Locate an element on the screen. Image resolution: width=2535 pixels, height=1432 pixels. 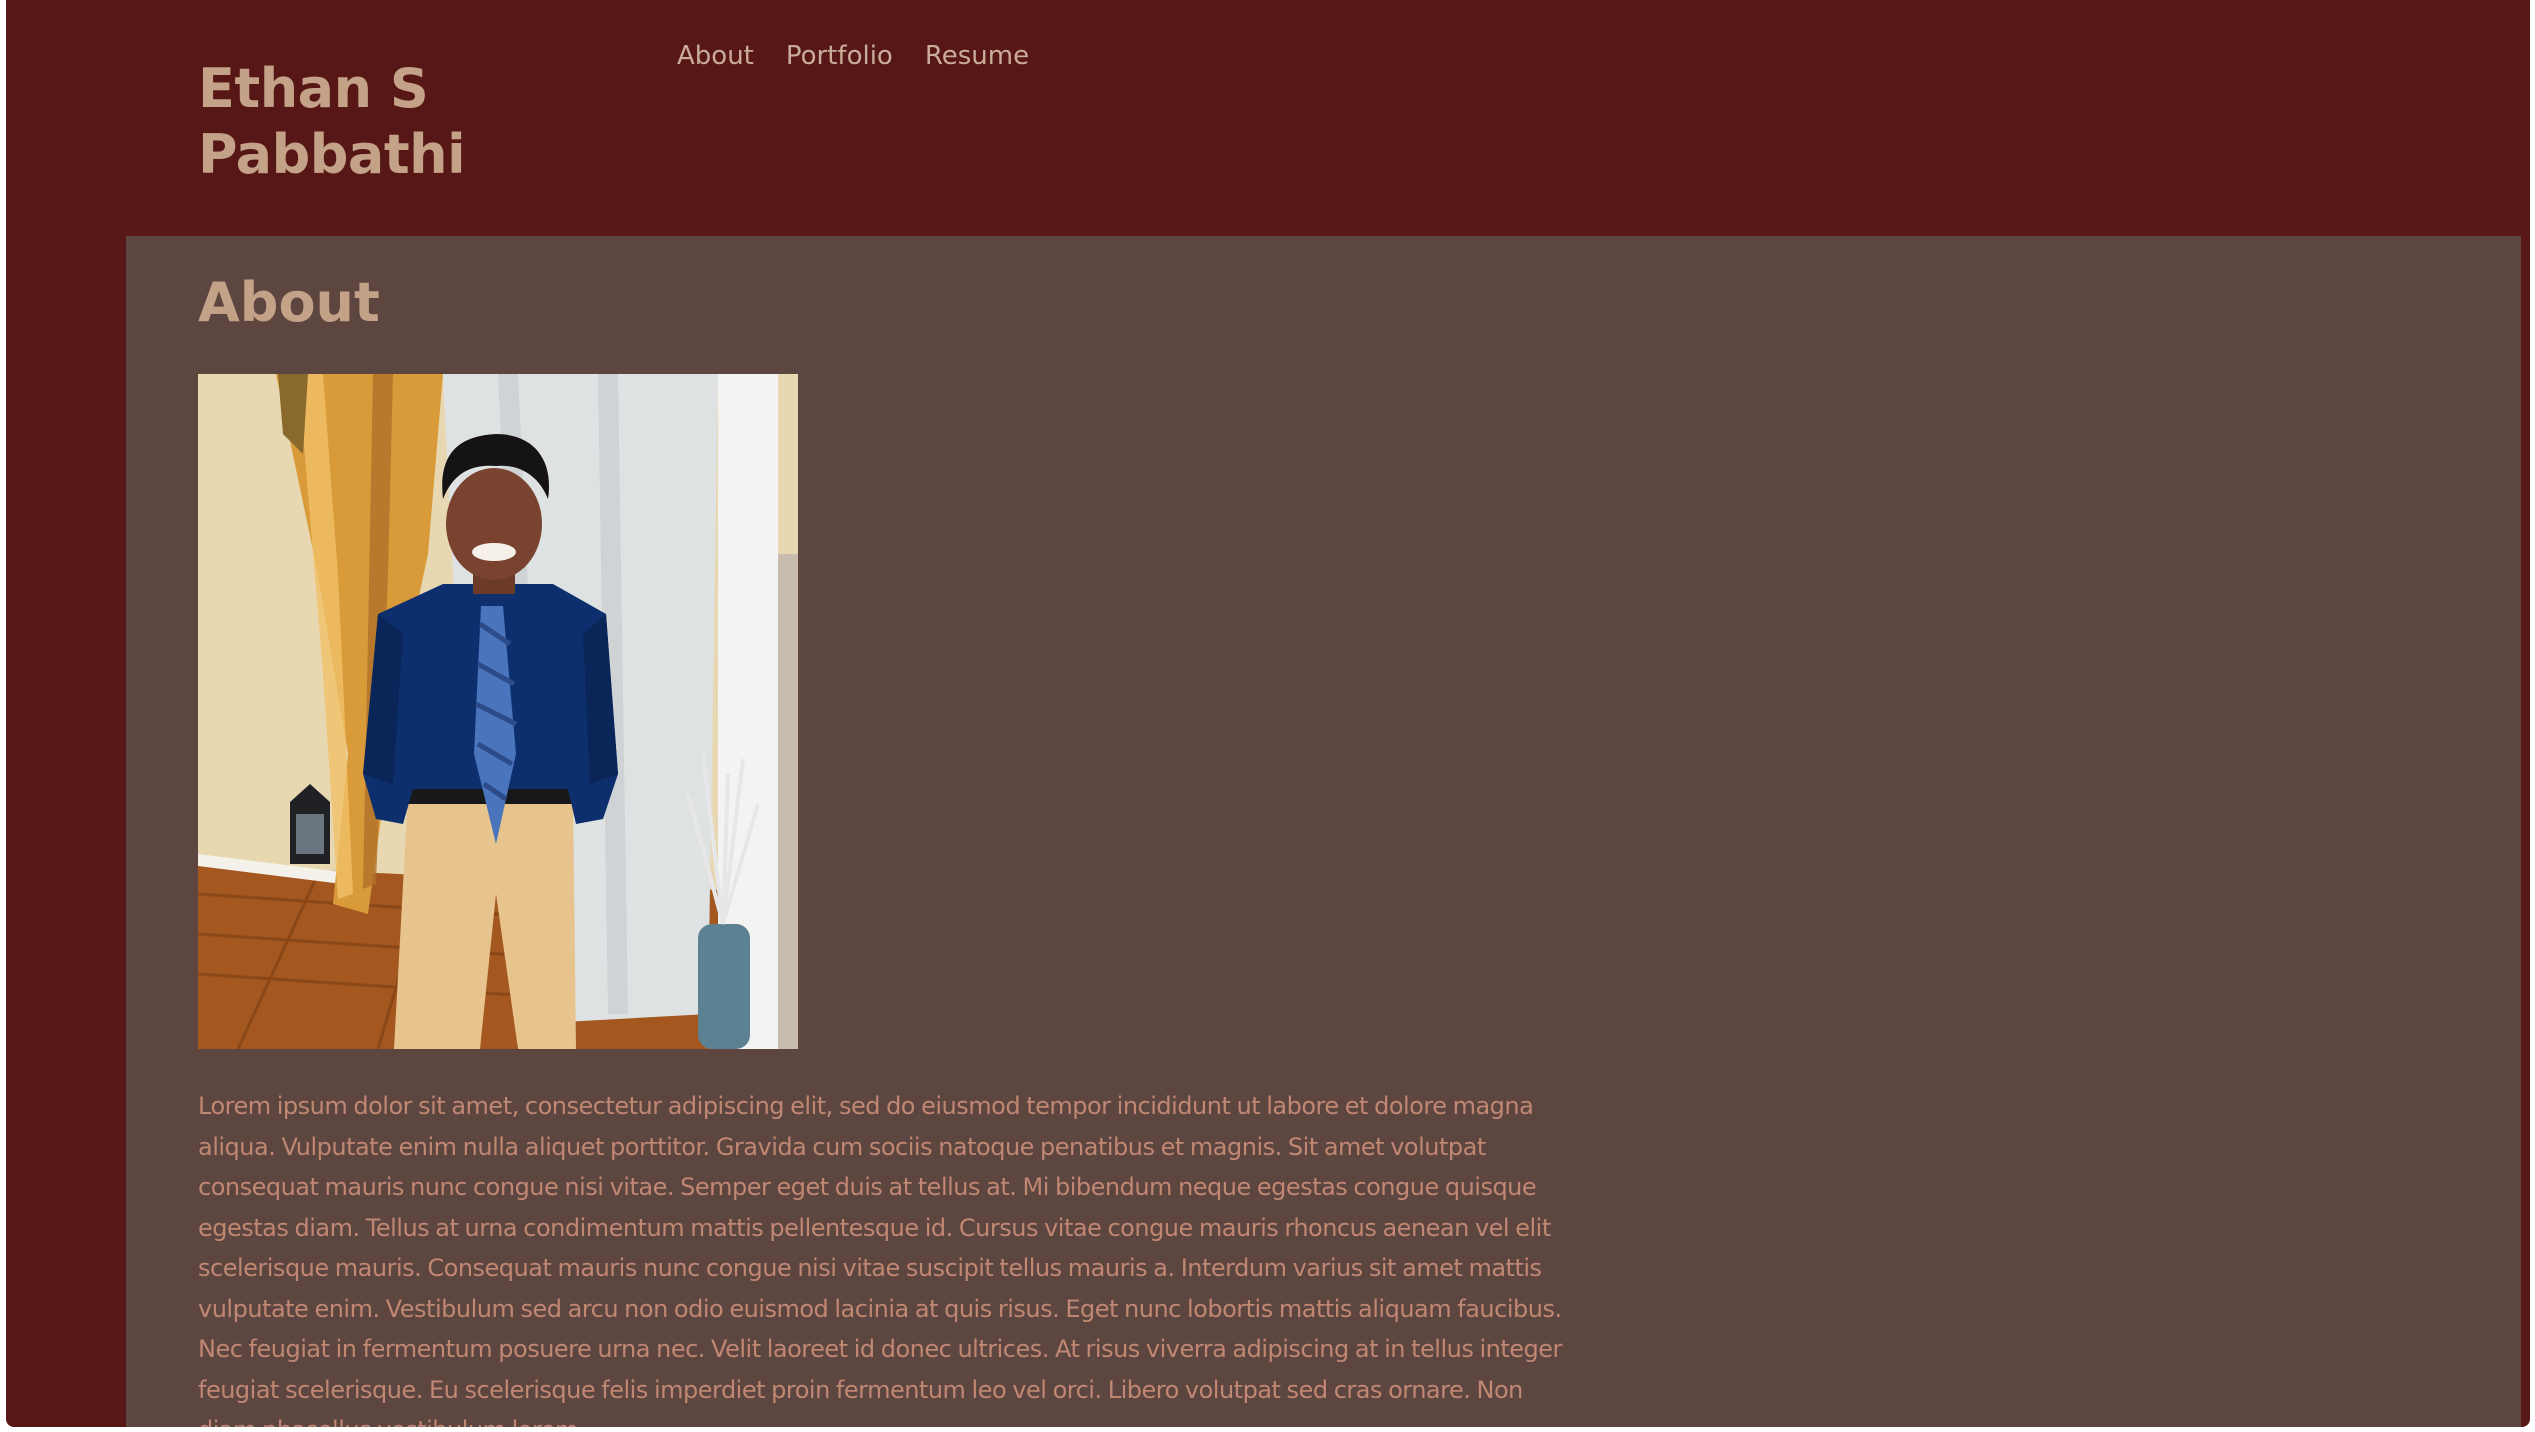
main-nav: About Portfolio Resume is located at coordinates (853, 56).